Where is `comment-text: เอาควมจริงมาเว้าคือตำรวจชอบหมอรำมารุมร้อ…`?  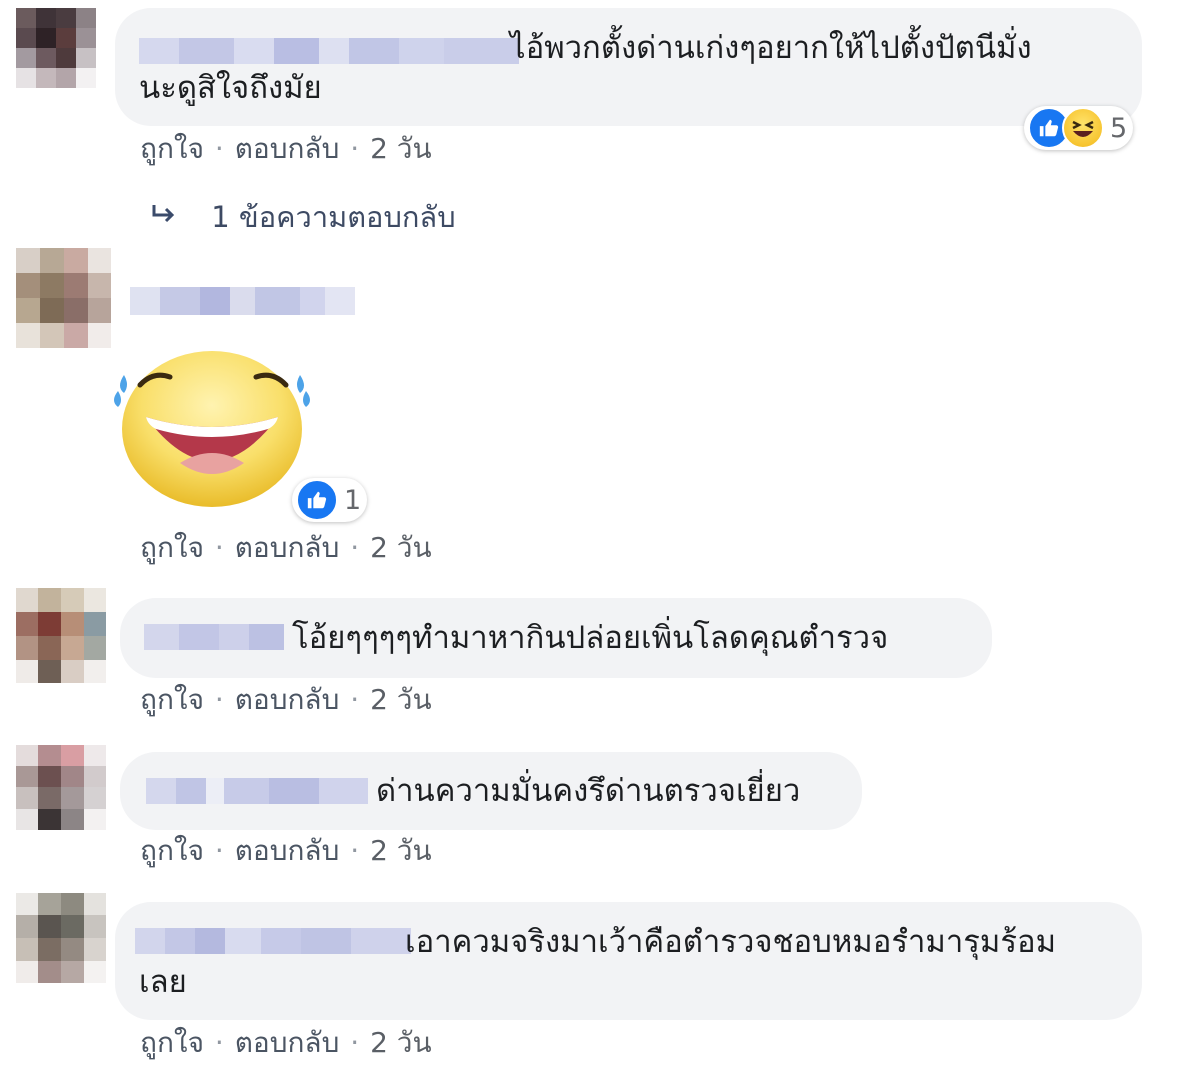
comment-text: เอาควมจริงมาเว้าคือตำรวจชอบหมอรำมารุมร้อ… is located at coordinates (731, 942).